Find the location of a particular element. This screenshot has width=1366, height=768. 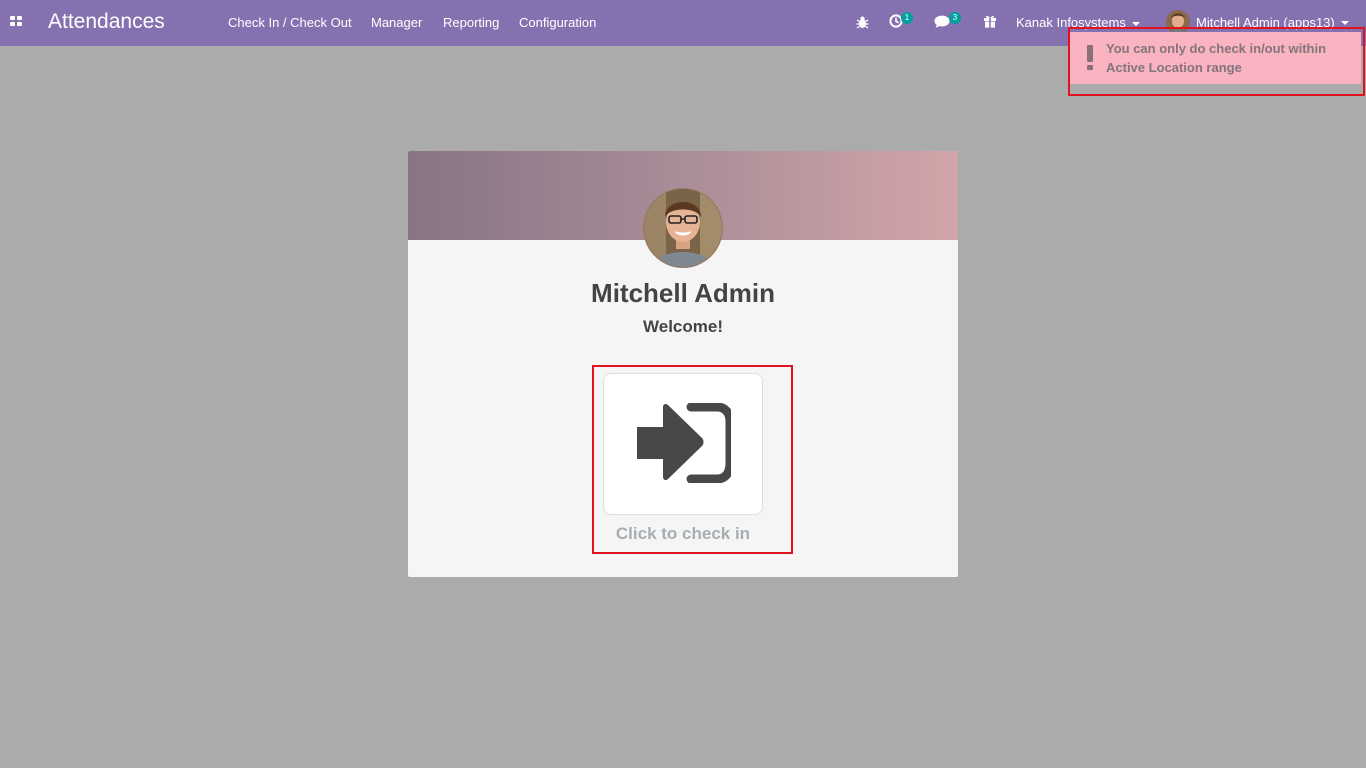

employee-avatar is located at coordinates (683, 228).